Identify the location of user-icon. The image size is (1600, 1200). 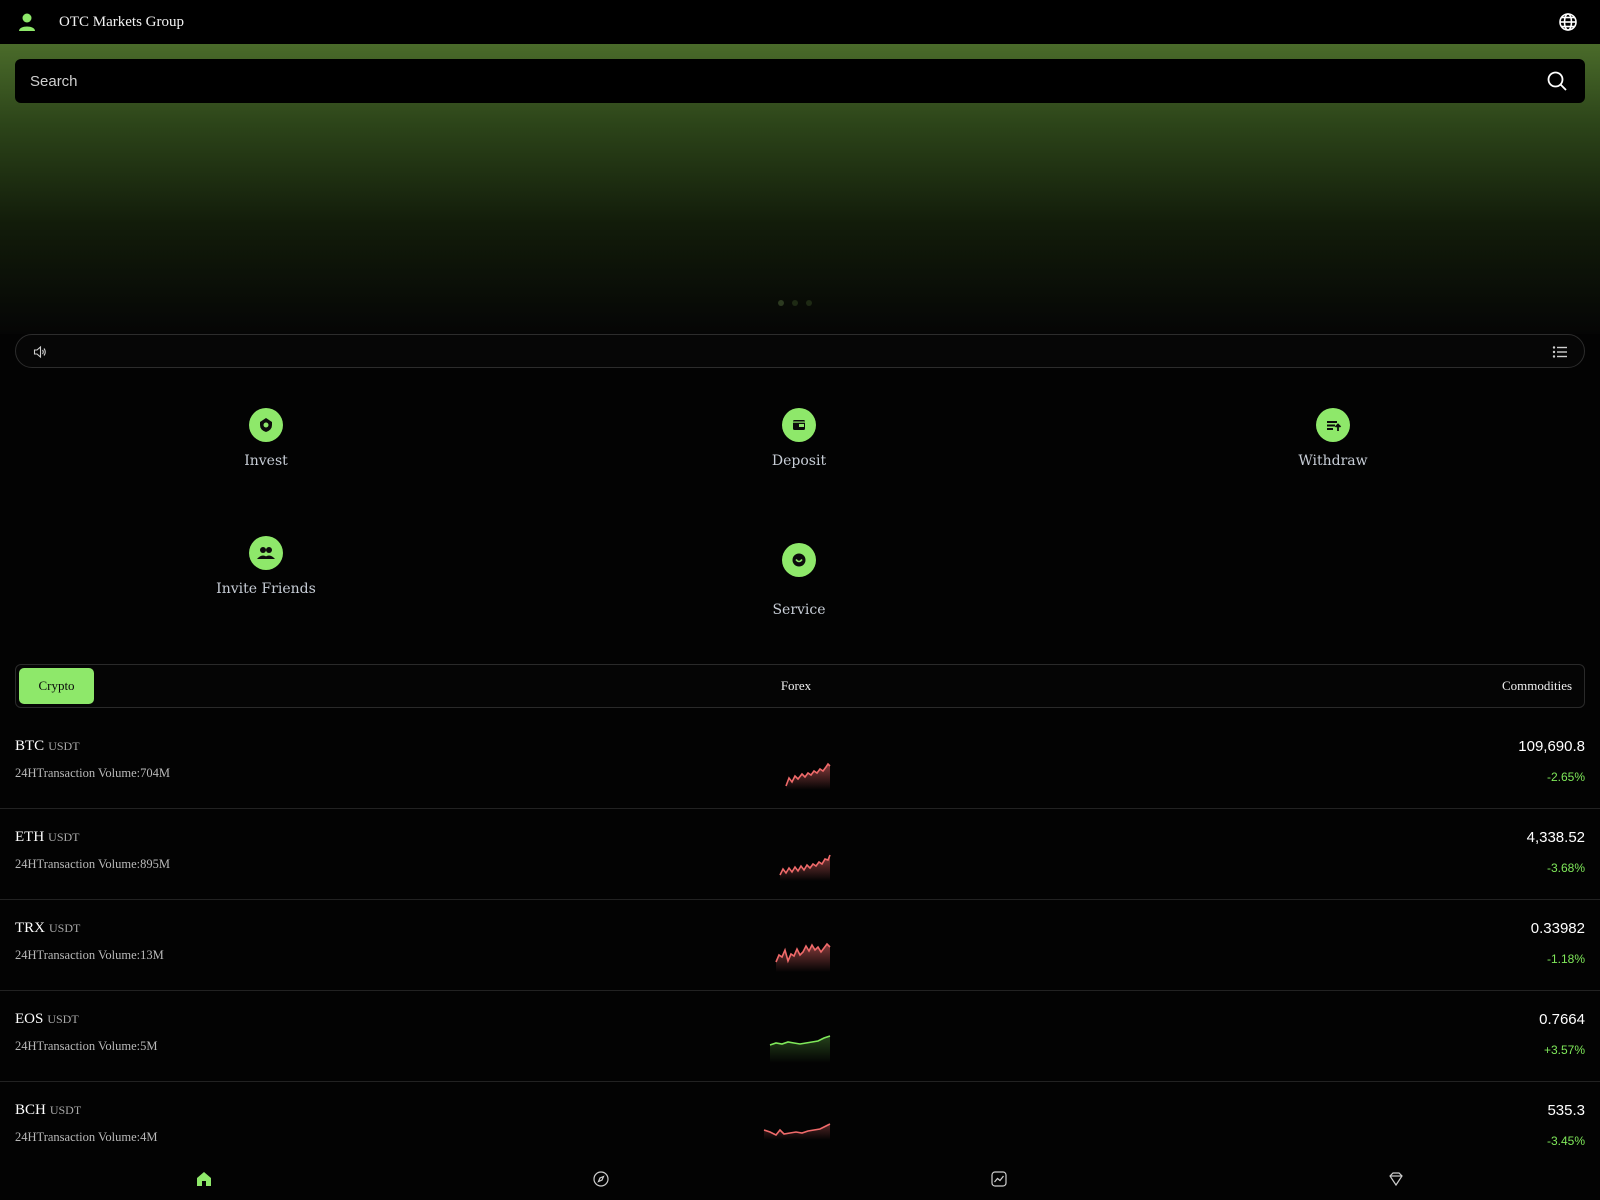
(27, 22).